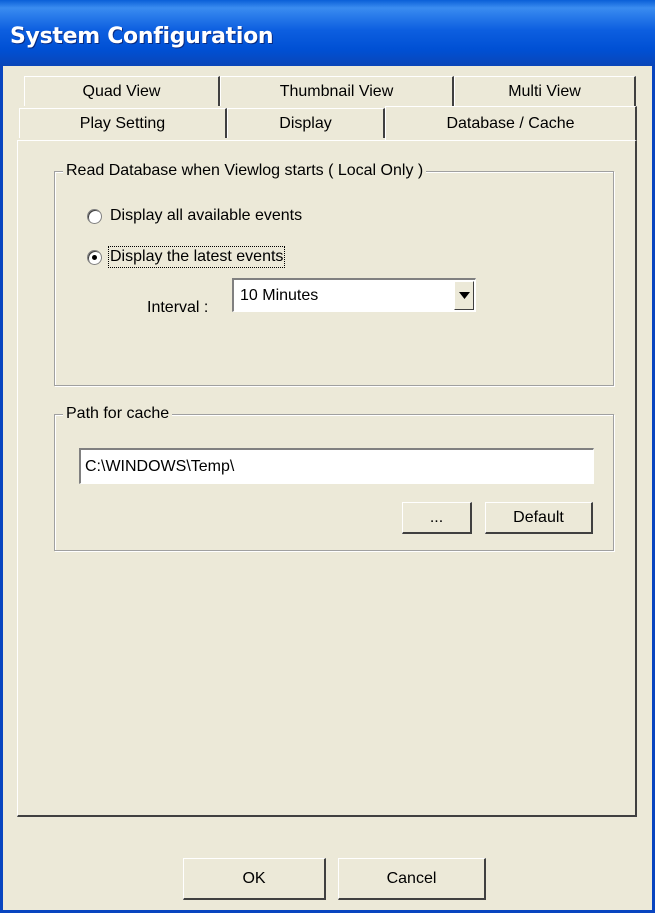 The image size is (655, 913). Describe the element at coordinates (306, 123) in the screenshot. I see `tab-display: Display` at that location.